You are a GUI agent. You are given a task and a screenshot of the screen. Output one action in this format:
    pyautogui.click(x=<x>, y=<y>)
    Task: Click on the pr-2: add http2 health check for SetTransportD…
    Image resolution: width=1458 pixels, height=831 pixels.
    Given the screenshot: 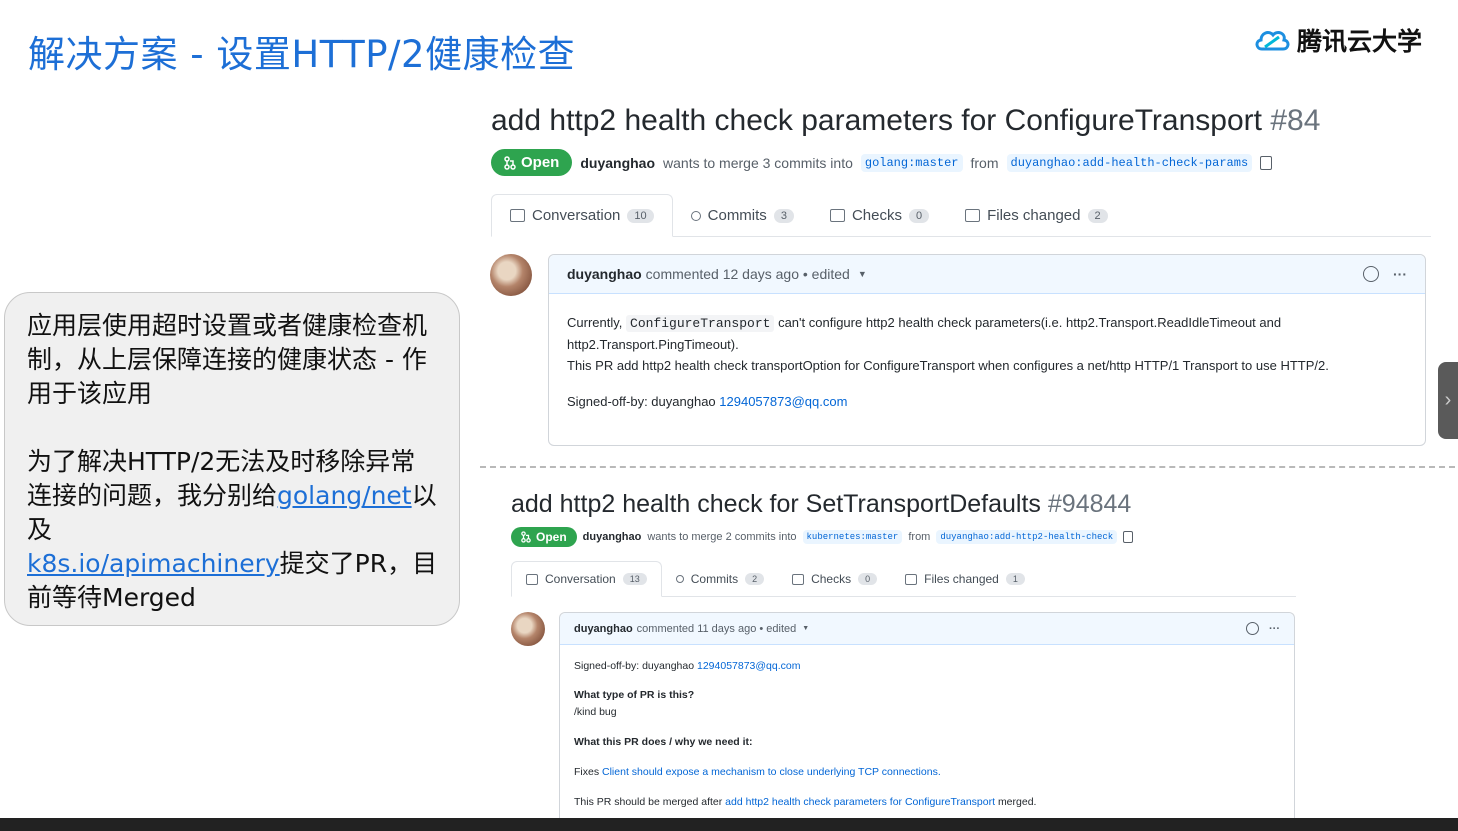 What is the action you would take?
    pyautogui.click(x=903, y=543)
    